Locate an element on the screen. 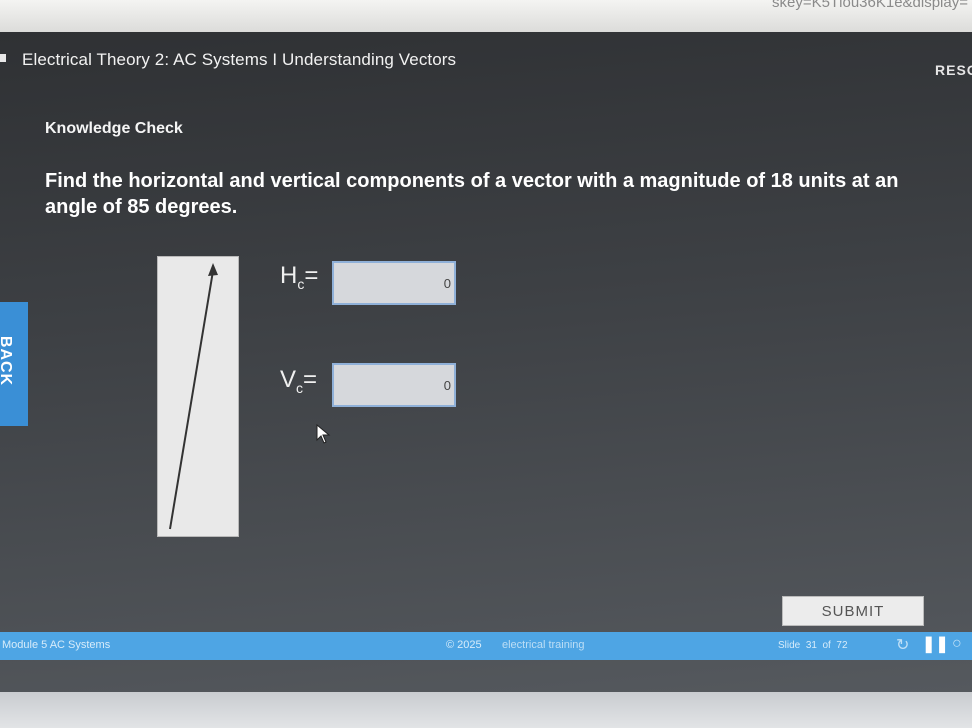 The width and height of the screenshot is (972, 728). url-text: skey=K5Tlou36K1e&display= is located at coordinates (870, 5).